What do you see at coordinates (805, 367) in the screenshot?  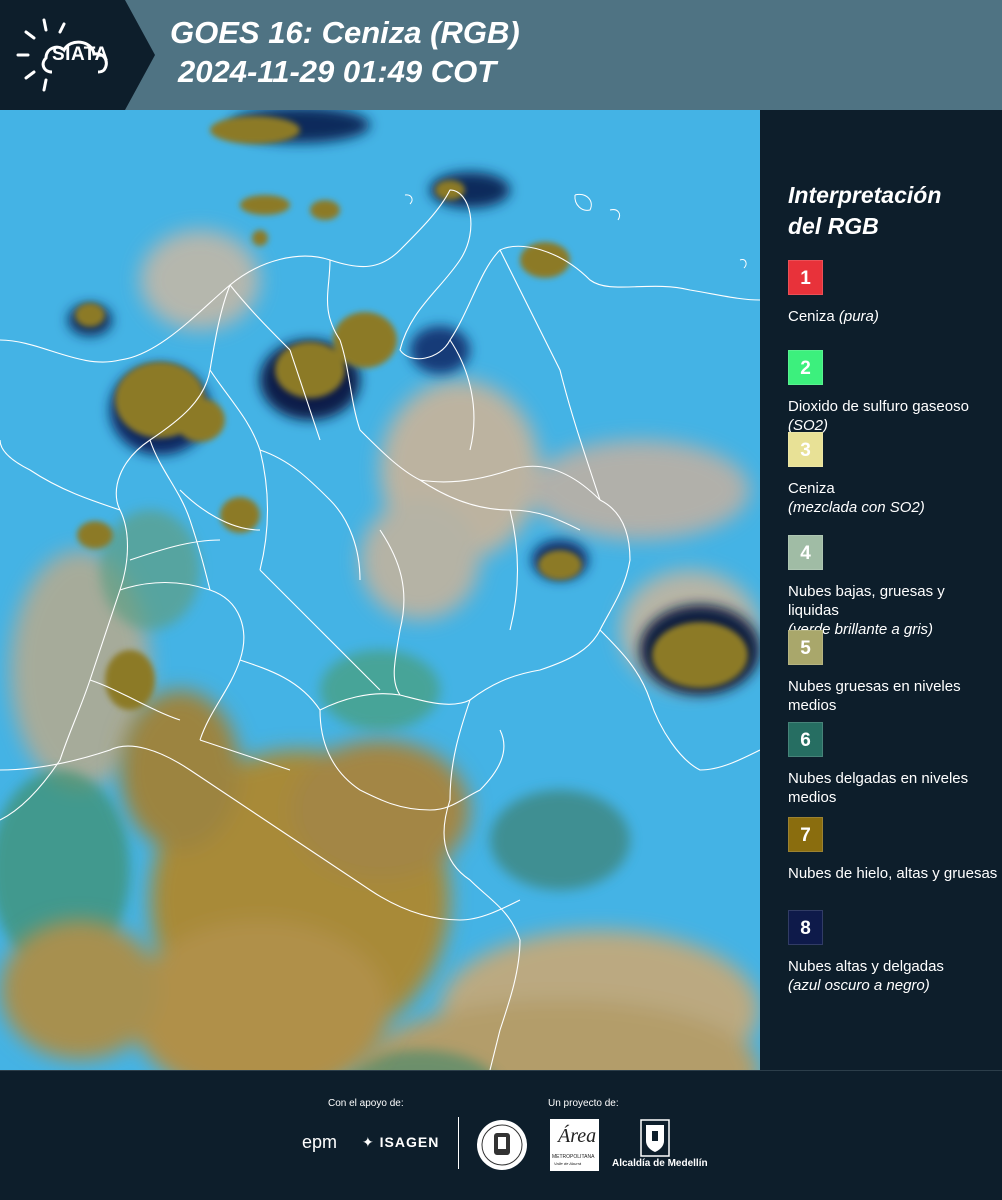 I see `legend-swatch-2: 2` at bounding box center [805, 367].